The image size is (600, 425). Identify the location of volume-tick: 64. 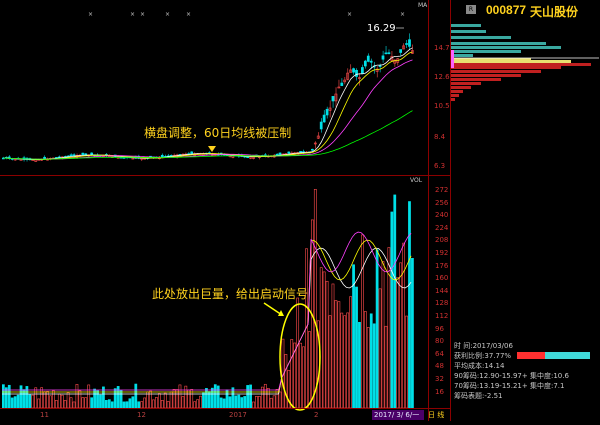
(439, 353).